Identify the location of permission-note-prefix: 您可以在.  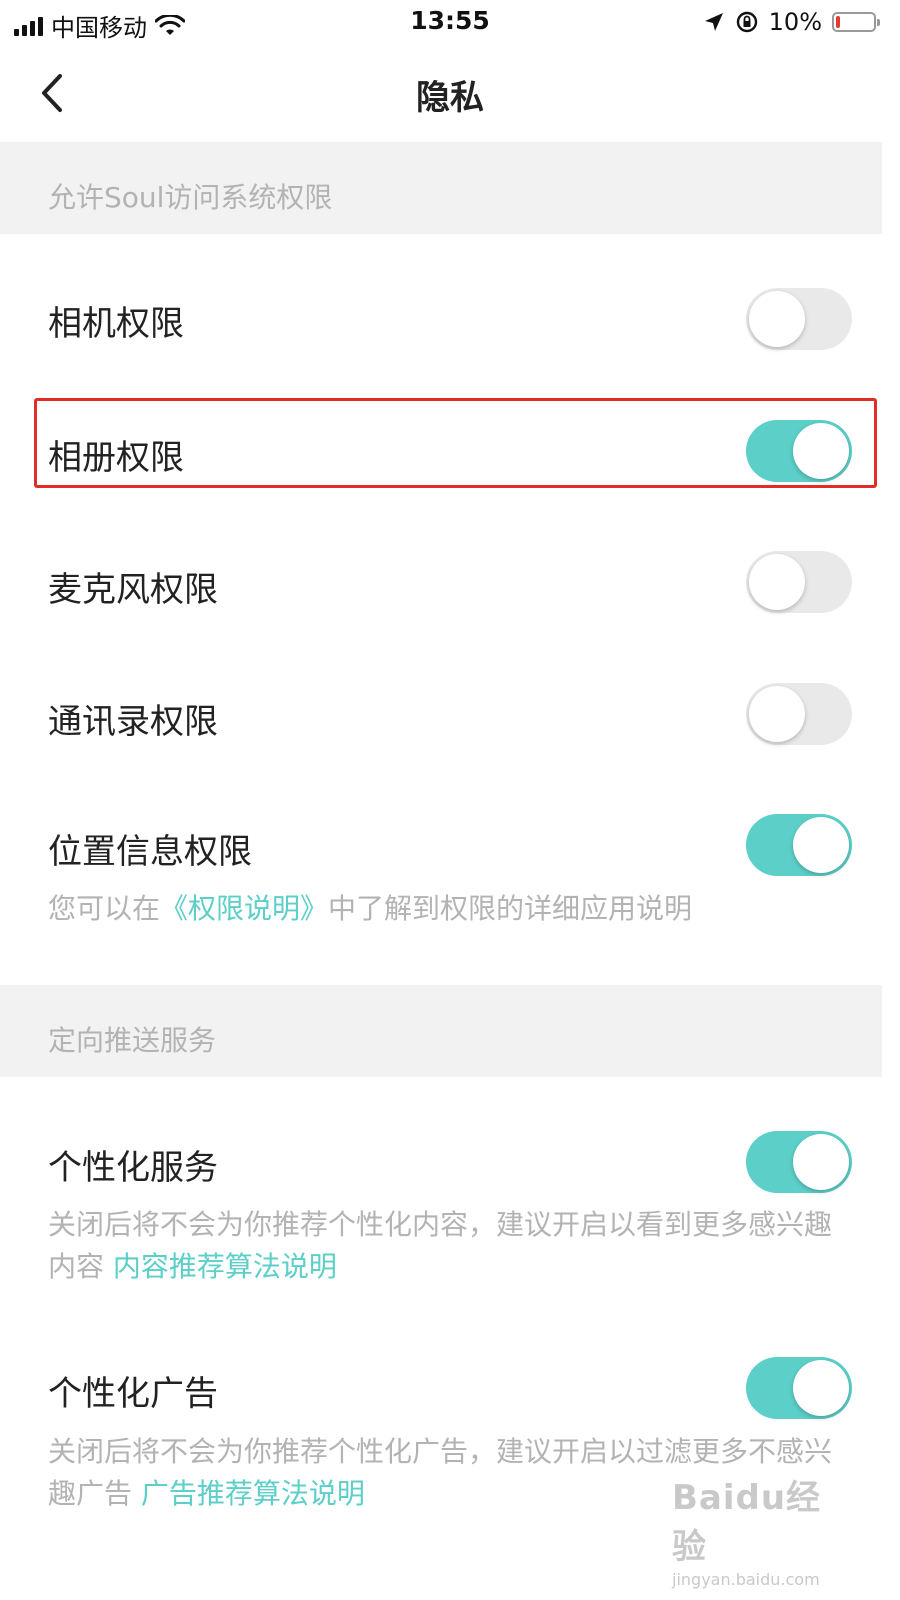
(104, 908).